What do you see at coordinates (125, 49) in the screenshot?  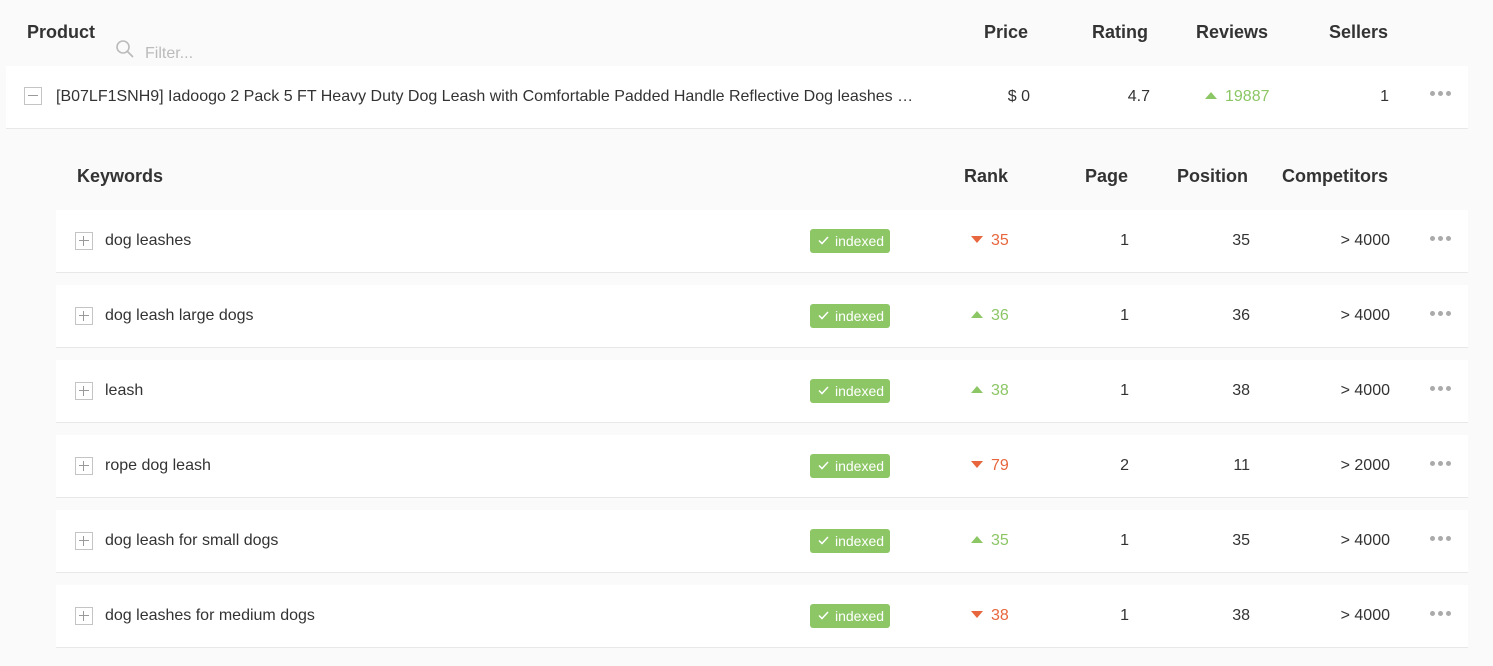 I see `search-icon` at bounding box center [125, 49].